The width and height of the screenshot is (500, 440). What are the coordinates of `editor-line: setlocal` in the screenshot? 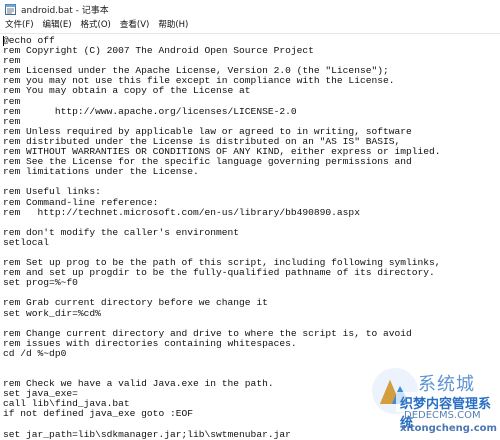 It's located at (26, 242).